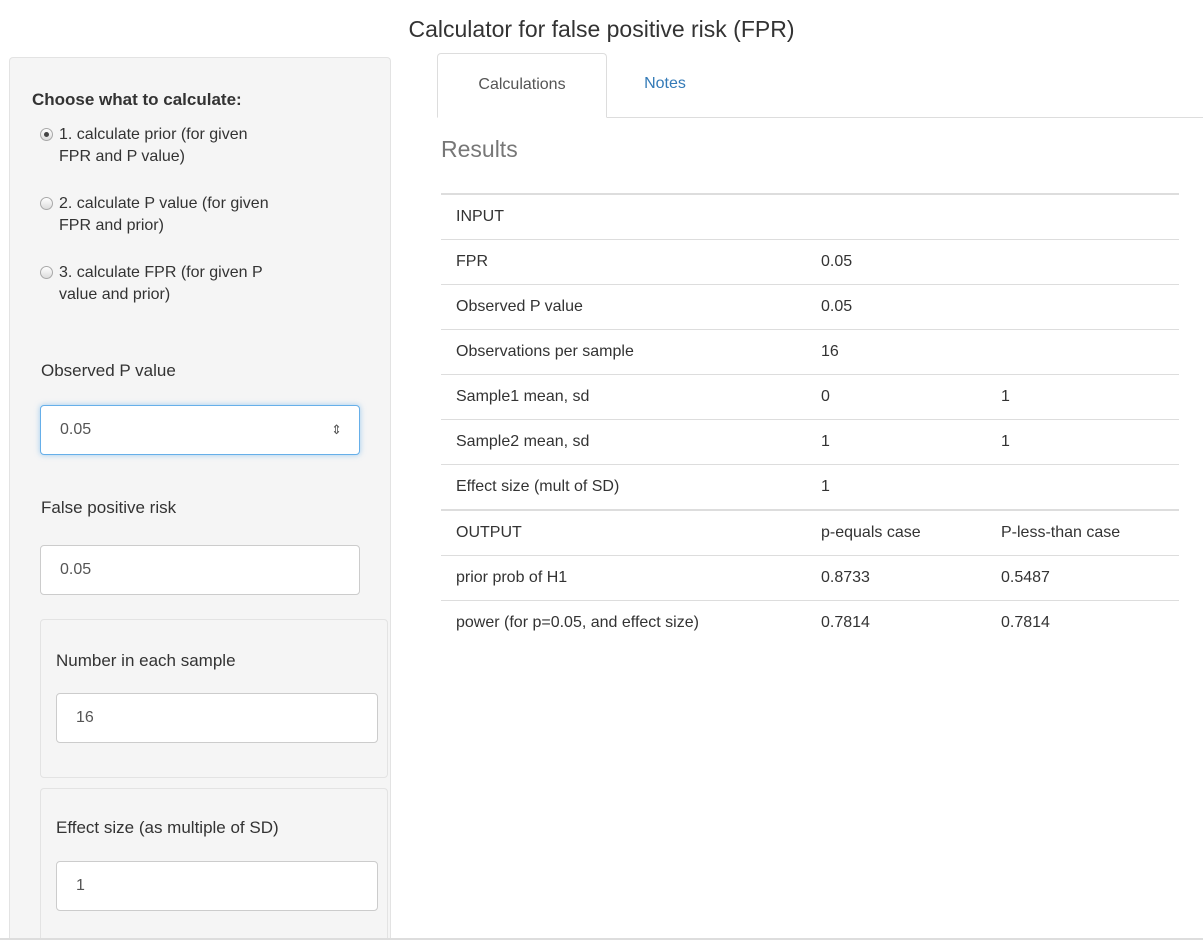 The width and height of the screenshot is (1203, 940). What do you see at coordinates (1082, 578) in the screenshot?
I see `table-cell: 0.5487` at bounding box center [1082, 578].